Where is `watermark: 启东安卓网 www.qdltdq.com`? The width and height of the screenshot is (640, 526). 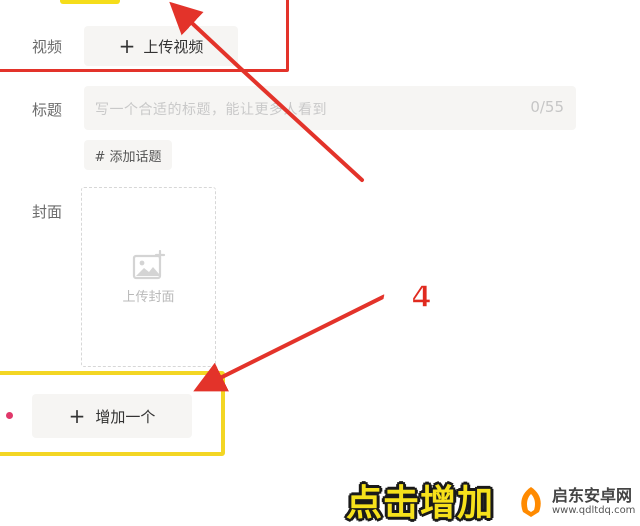
watermark: 启东安卓网 www.qdltdq.com is located at coordinates (577, 501).